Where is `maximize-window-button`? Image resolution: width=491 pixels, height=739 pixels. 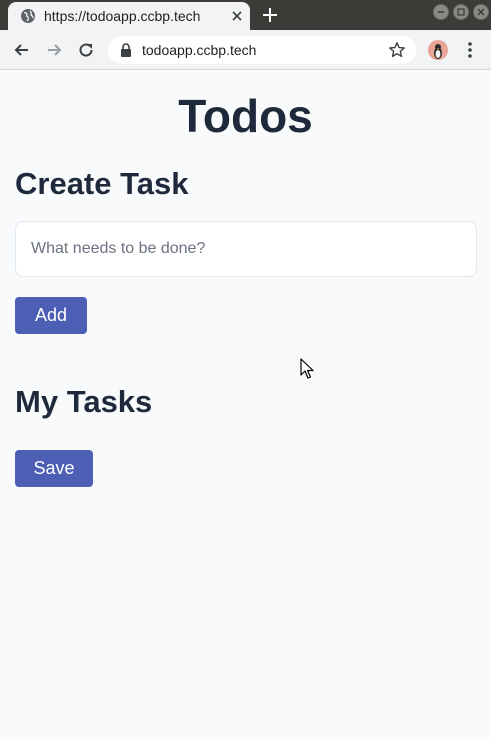
maximize-window-button is located at coordinates (461, 12).